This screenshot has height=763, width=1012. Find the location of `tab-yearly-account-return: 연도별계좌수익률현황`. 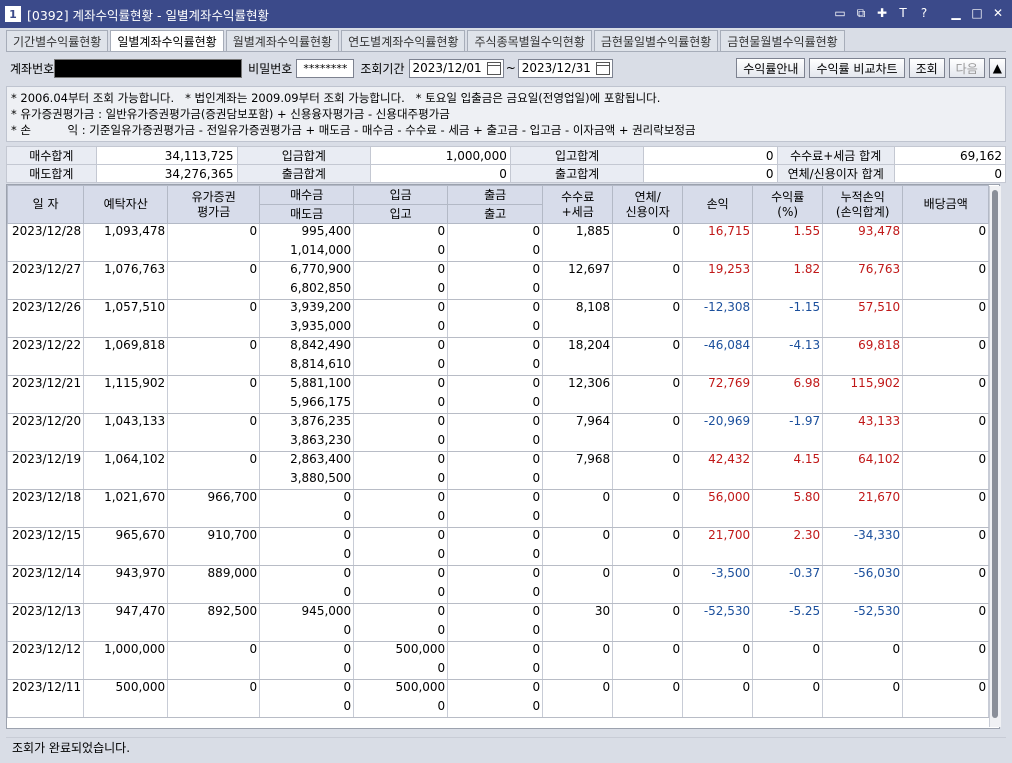

tab-yearly-account-return: 연도별계좌수익률현황 is located at coordinates (403, 40).